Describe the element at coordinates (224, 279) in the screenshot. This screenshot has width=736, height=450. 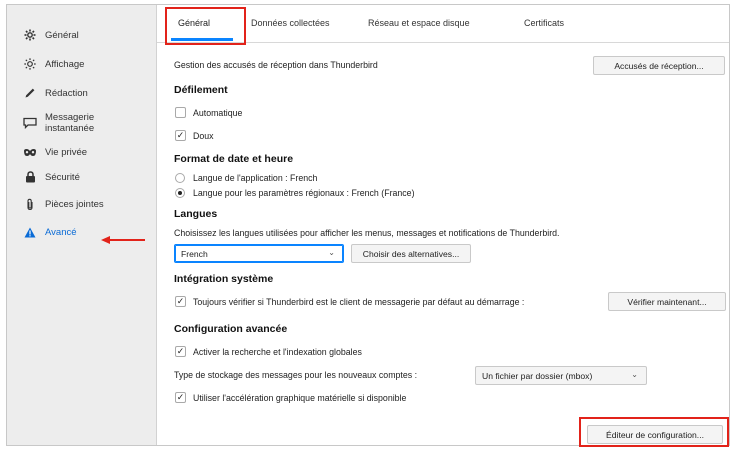
I see `integration-heading: Intégration système` at that location.